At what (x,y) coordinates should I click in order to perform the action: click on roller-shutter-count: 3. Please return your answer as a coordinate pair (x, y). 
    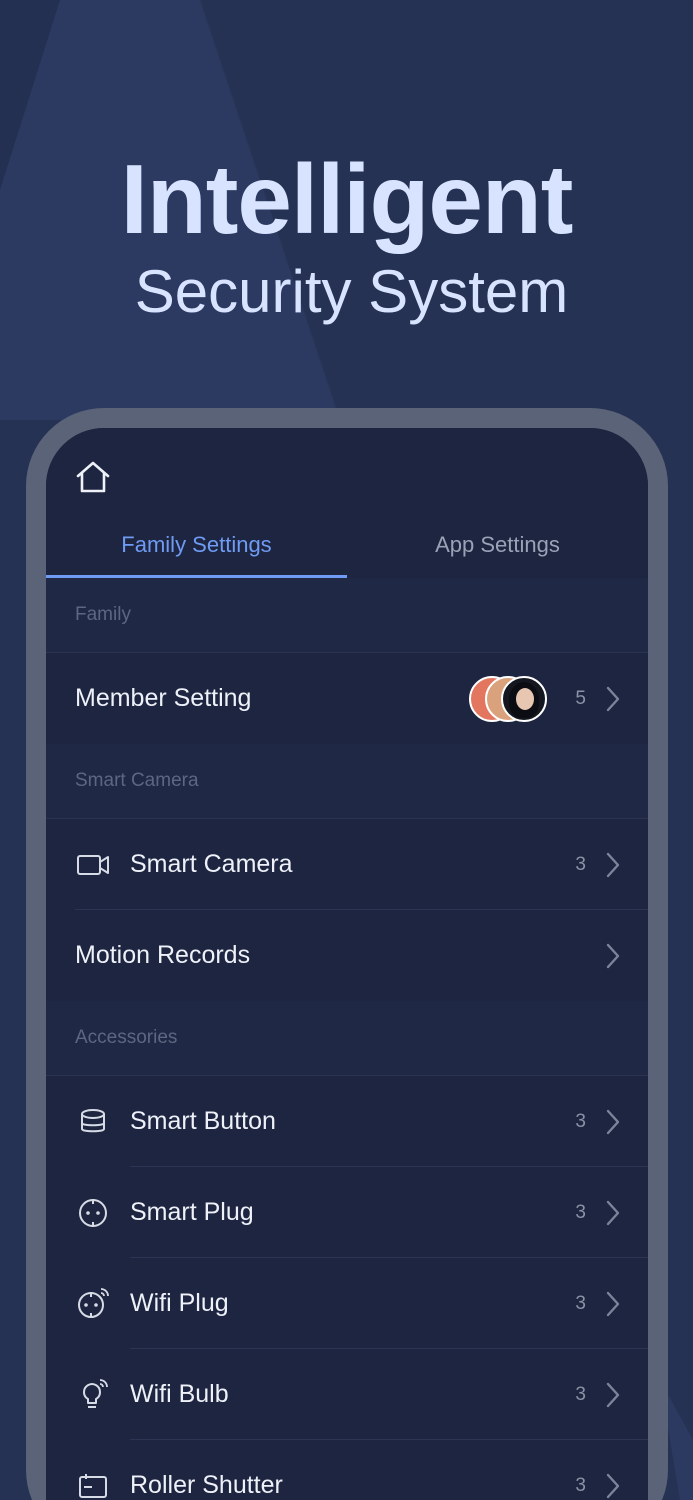
    Looking at the image, I should click on (580, 1485).